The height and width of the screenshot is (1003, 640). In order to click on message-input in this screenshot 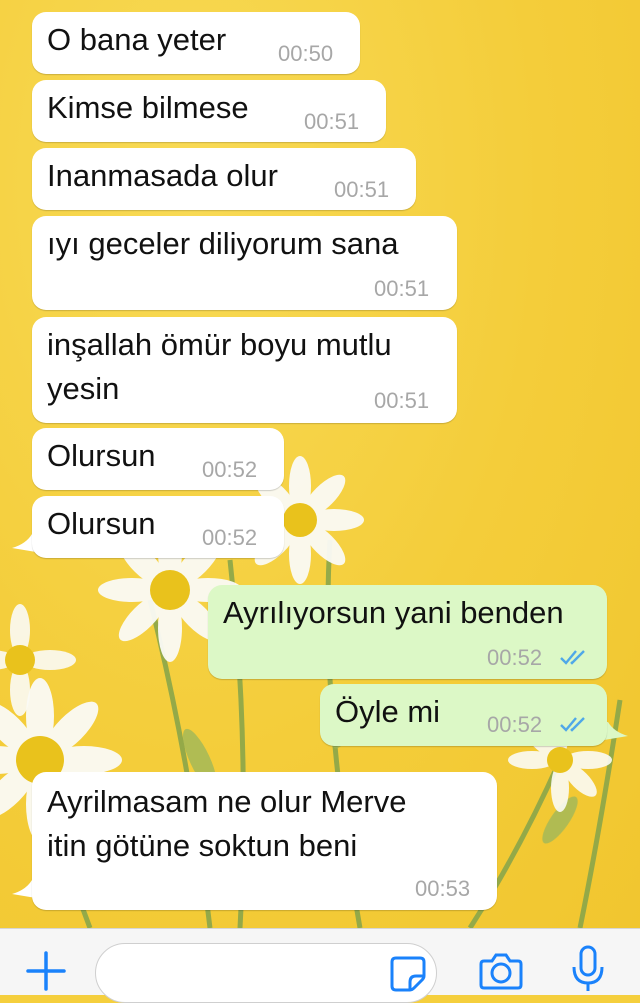, I will do `click(266, 973)`.